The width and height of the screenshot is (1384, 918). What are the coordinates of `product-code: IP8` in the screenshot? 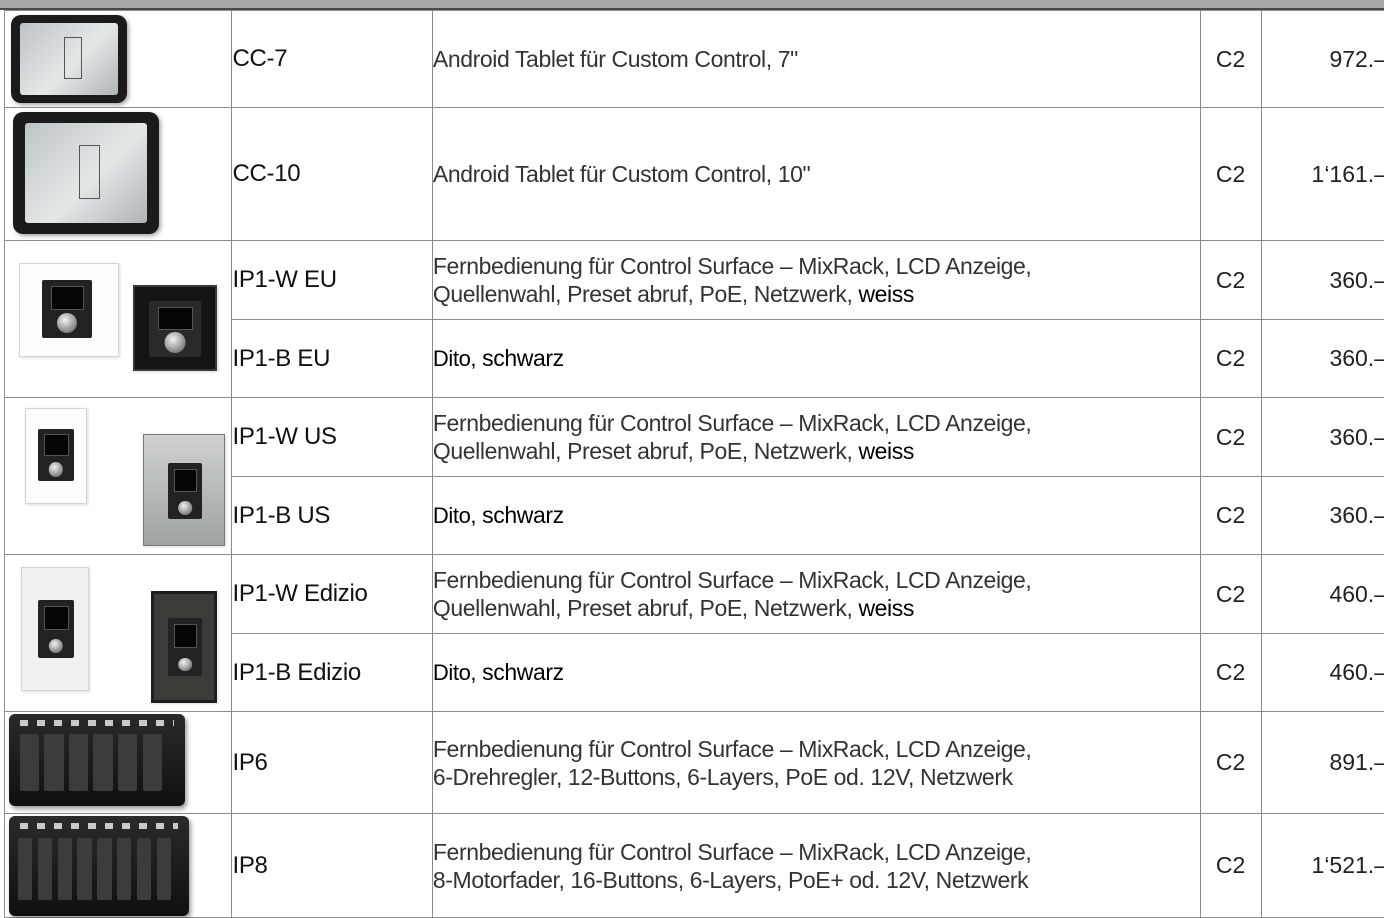 It's located at (332, 866).